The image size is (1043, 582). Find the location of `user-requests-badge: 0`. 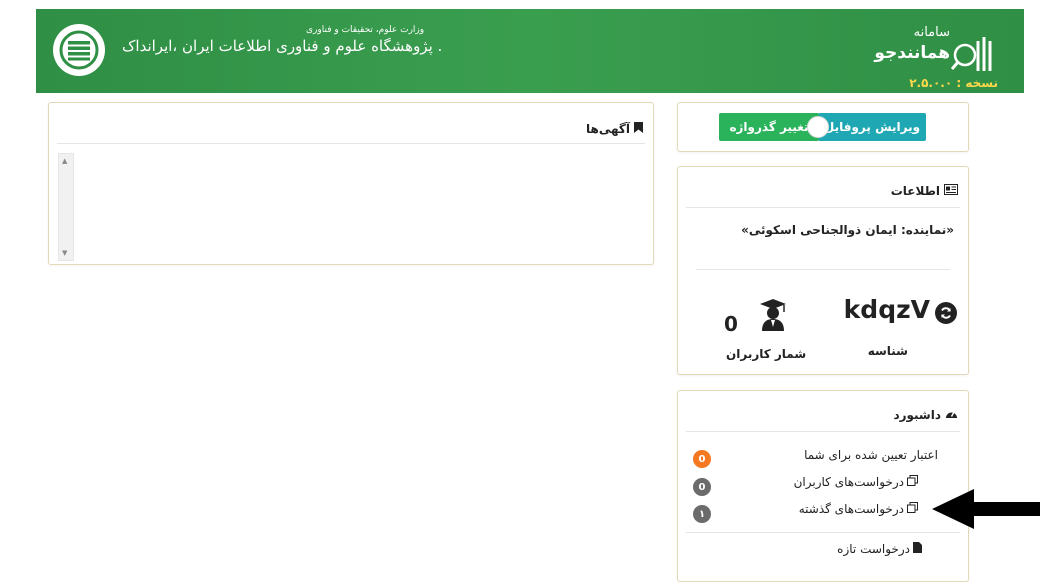

user-requests-badge: 0 is located at coordinates (702, 487).